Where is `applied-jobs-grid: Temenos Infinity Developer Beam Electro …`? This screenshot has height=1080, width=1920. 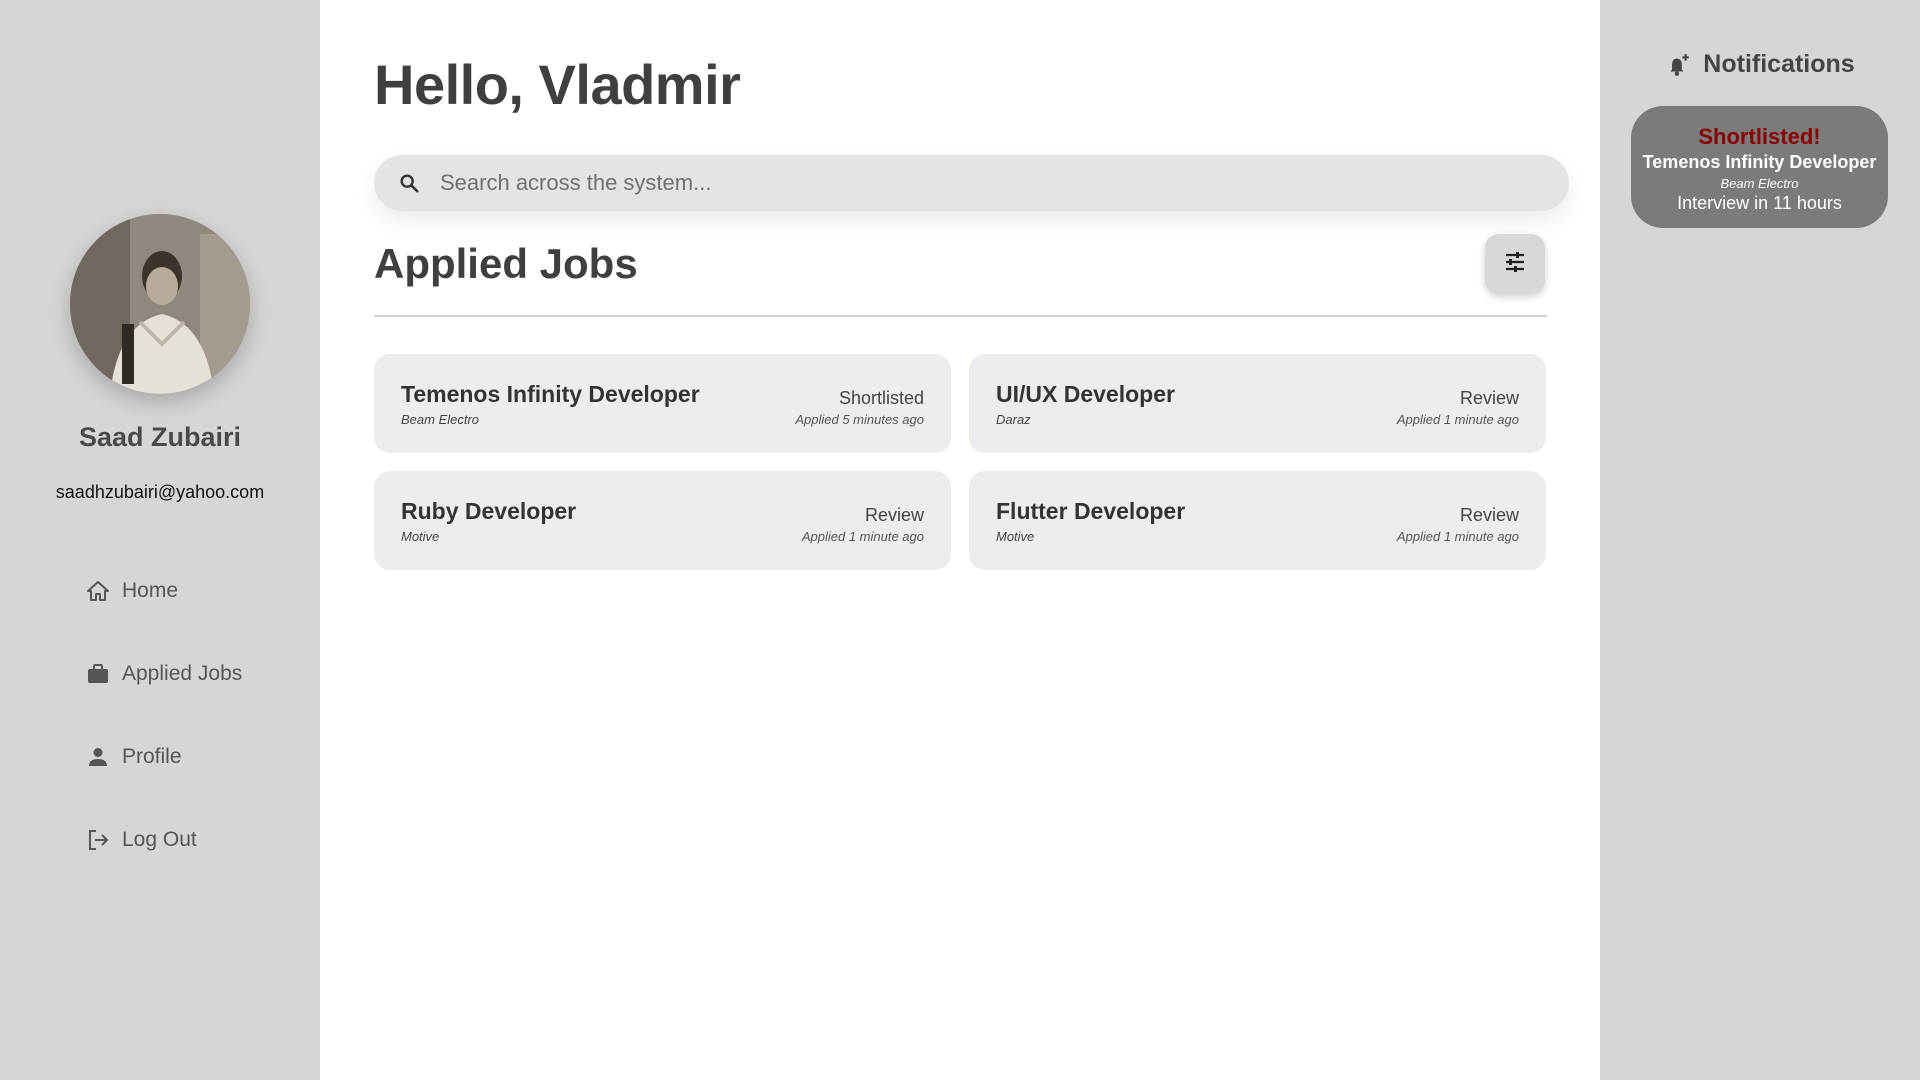
applied-jobs-grid: Temenos Infinity Developer Beam Electro … is located at coordinates (960, 462).